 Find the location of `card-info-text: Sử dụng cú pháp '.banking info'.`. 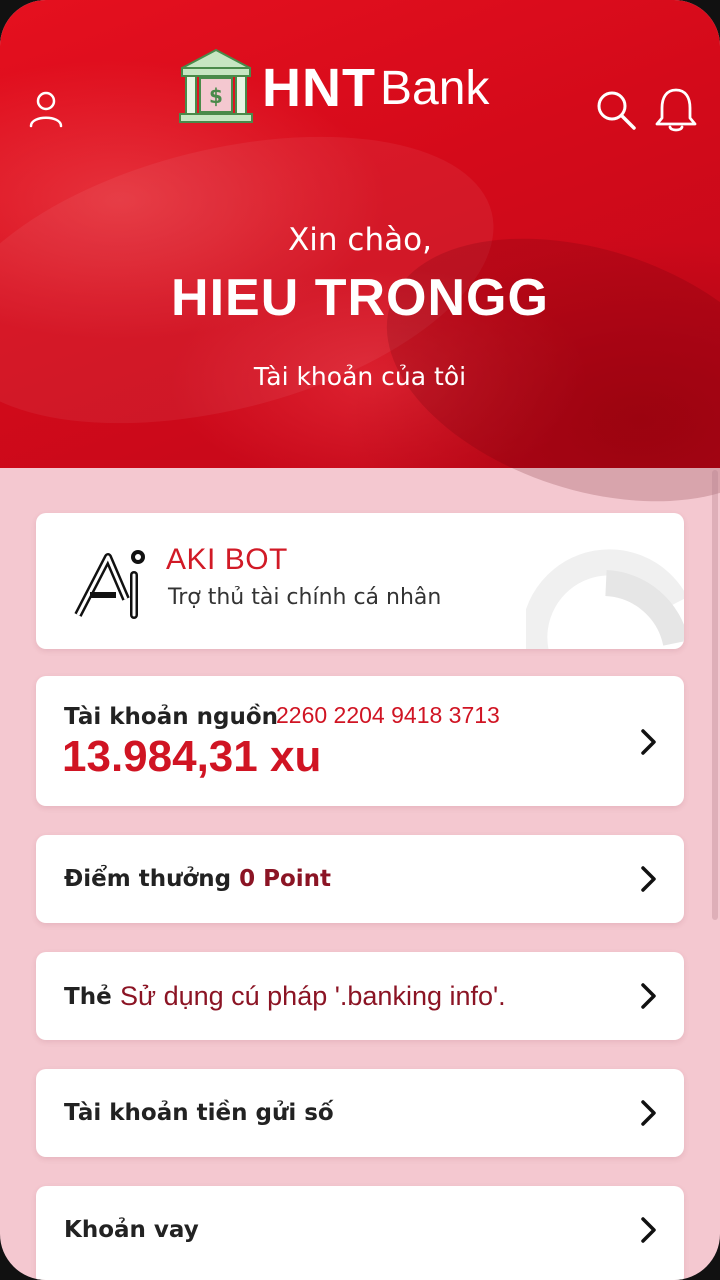

card-info-text: Sử dụng cú pháp '.banking info'. is located at coordinates (313, 996).